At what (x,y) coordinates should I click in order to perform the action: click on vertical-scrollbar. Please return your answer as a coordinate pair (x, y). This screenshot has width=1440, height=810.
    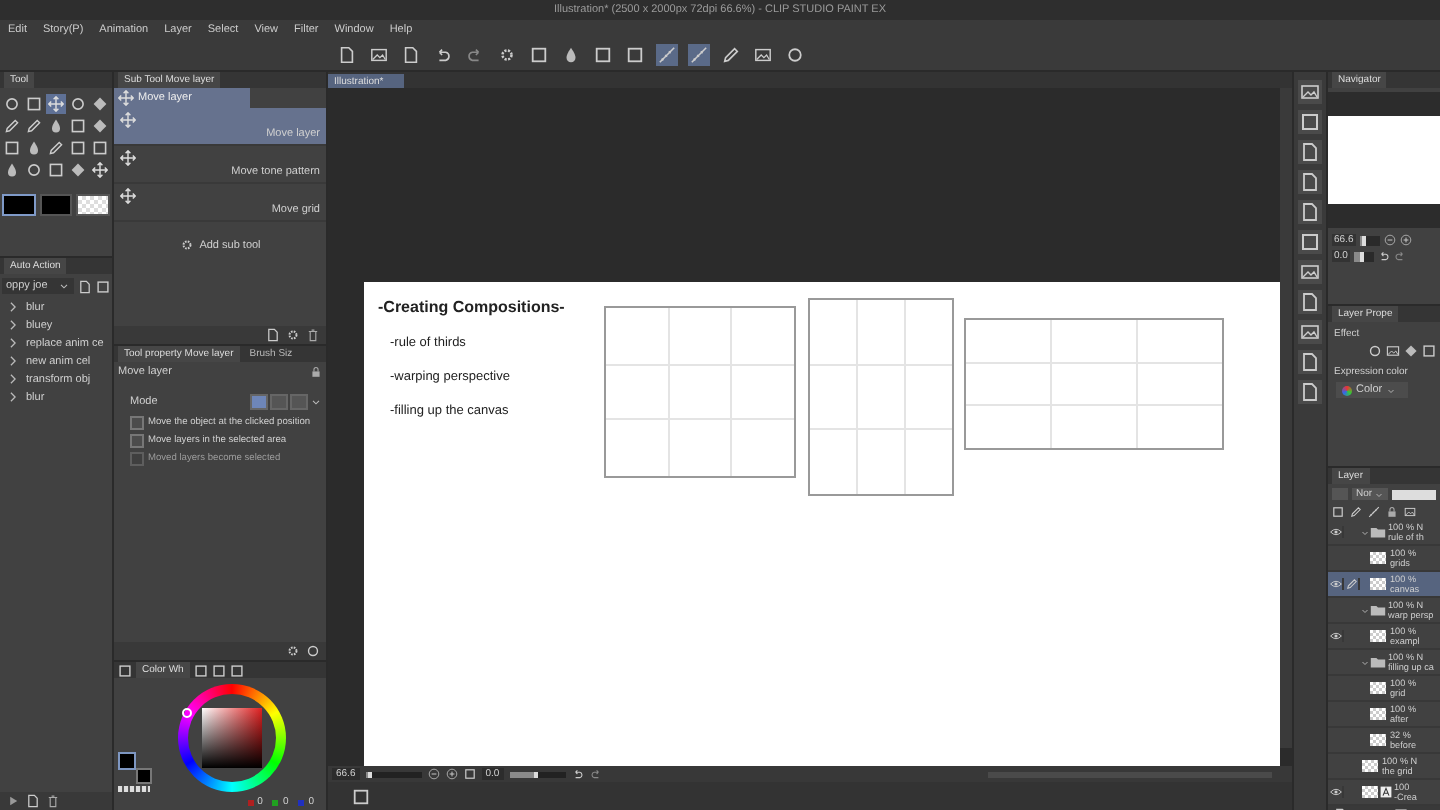
    Looking at the image, I should click on (1286, 418).